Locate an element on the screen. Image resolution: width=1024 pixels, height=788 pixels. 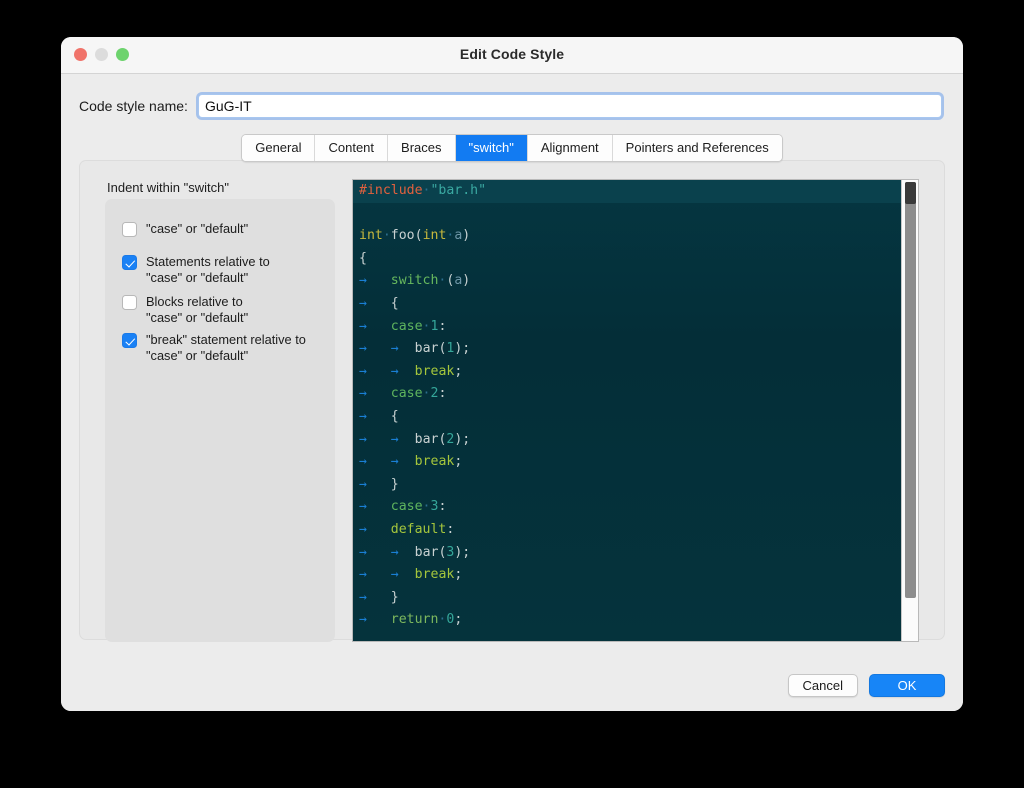
code-line: int·foo(int·a) is located at coordinates (627, 236).